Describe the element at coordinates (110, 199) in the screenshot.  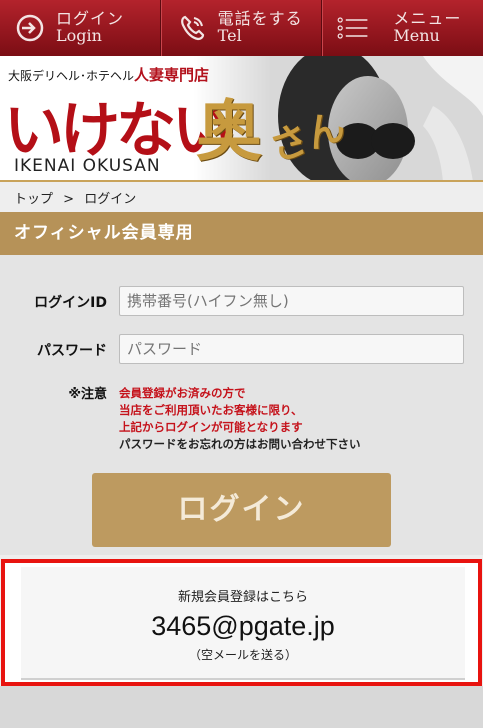
I see `breadcrumb-current: ログイン` at that location.